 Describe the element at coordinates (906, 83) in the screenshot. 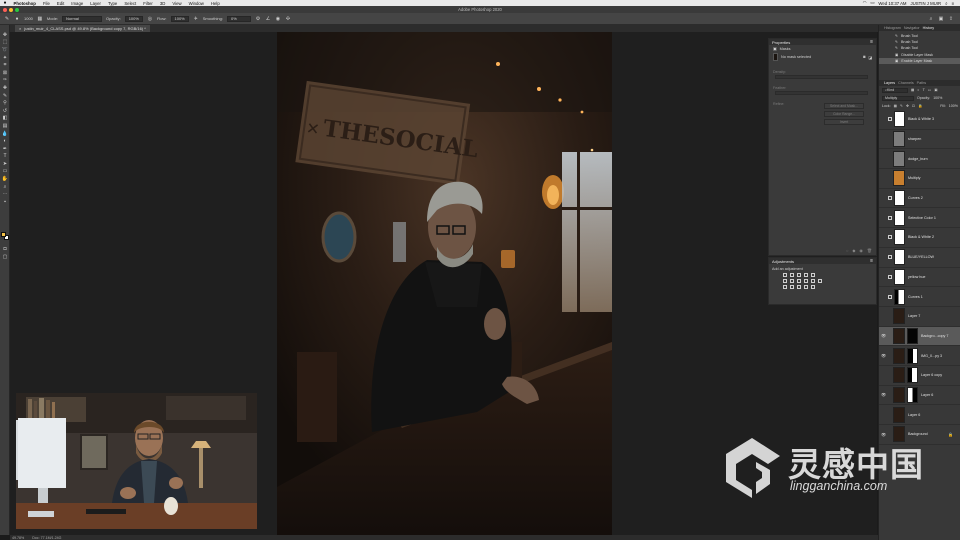

I see `tab-channels: Channels` at that location.